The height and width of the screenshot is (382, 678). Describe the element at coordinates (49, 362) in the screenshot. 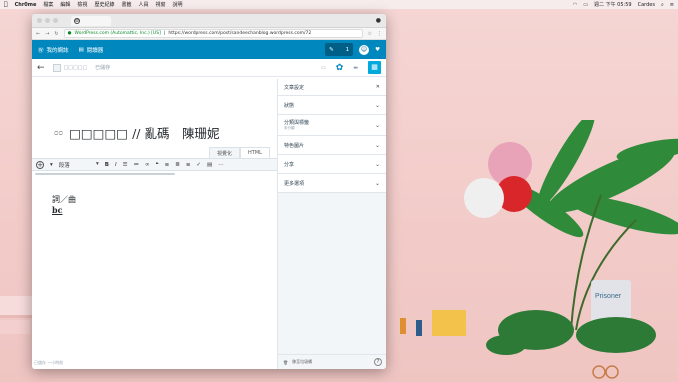

I see `editor-footer-status: 已儲存 一小時前` at that location.